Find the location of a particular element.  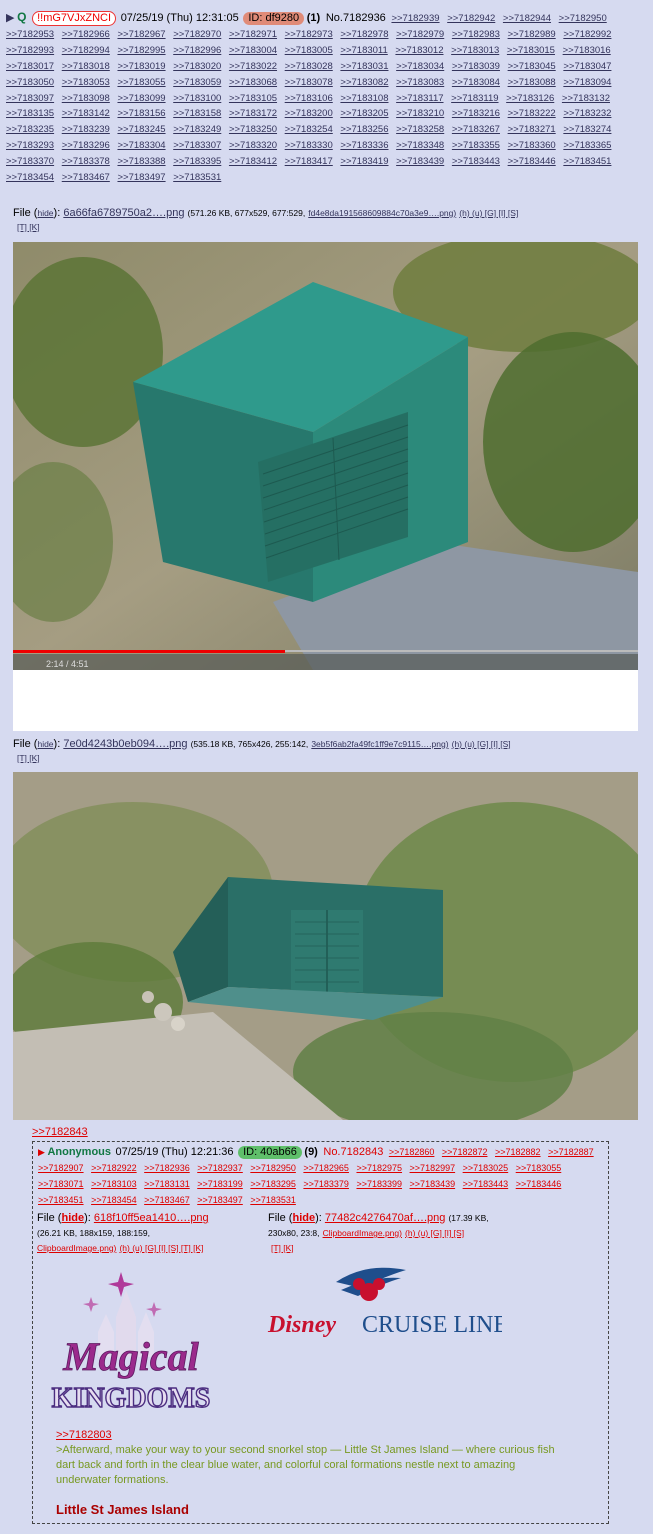

backlink: >>7182996 is located at coordinates (197, 50).